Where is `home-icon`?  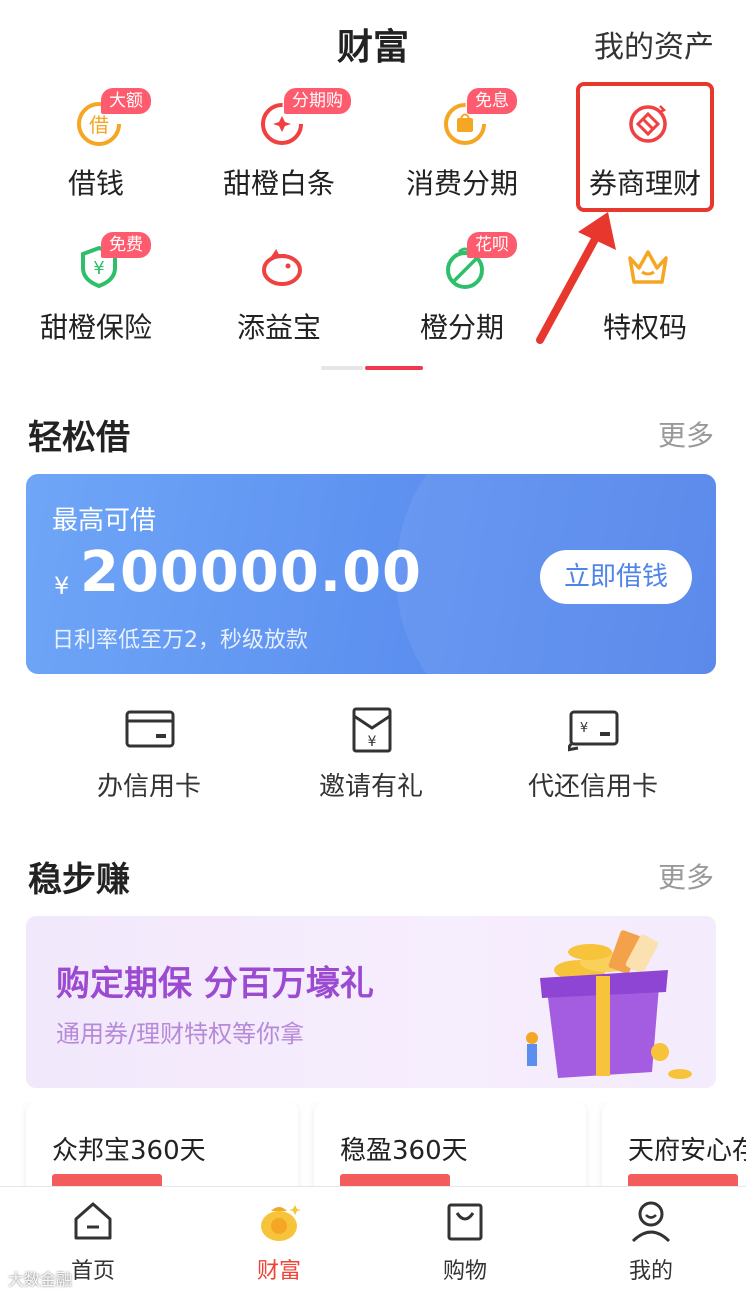 home-icon is located at coordinates (93, 1221).